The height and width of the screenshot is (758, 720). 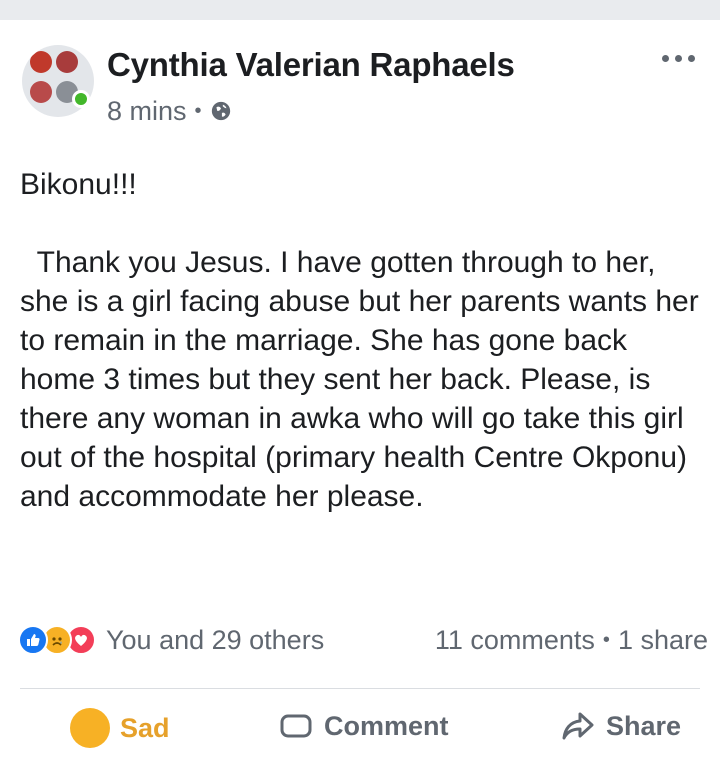 What do you see at coordinates (296, 726) in the screenshot?
I see `comment-icon` at bounding box center [296, 726].